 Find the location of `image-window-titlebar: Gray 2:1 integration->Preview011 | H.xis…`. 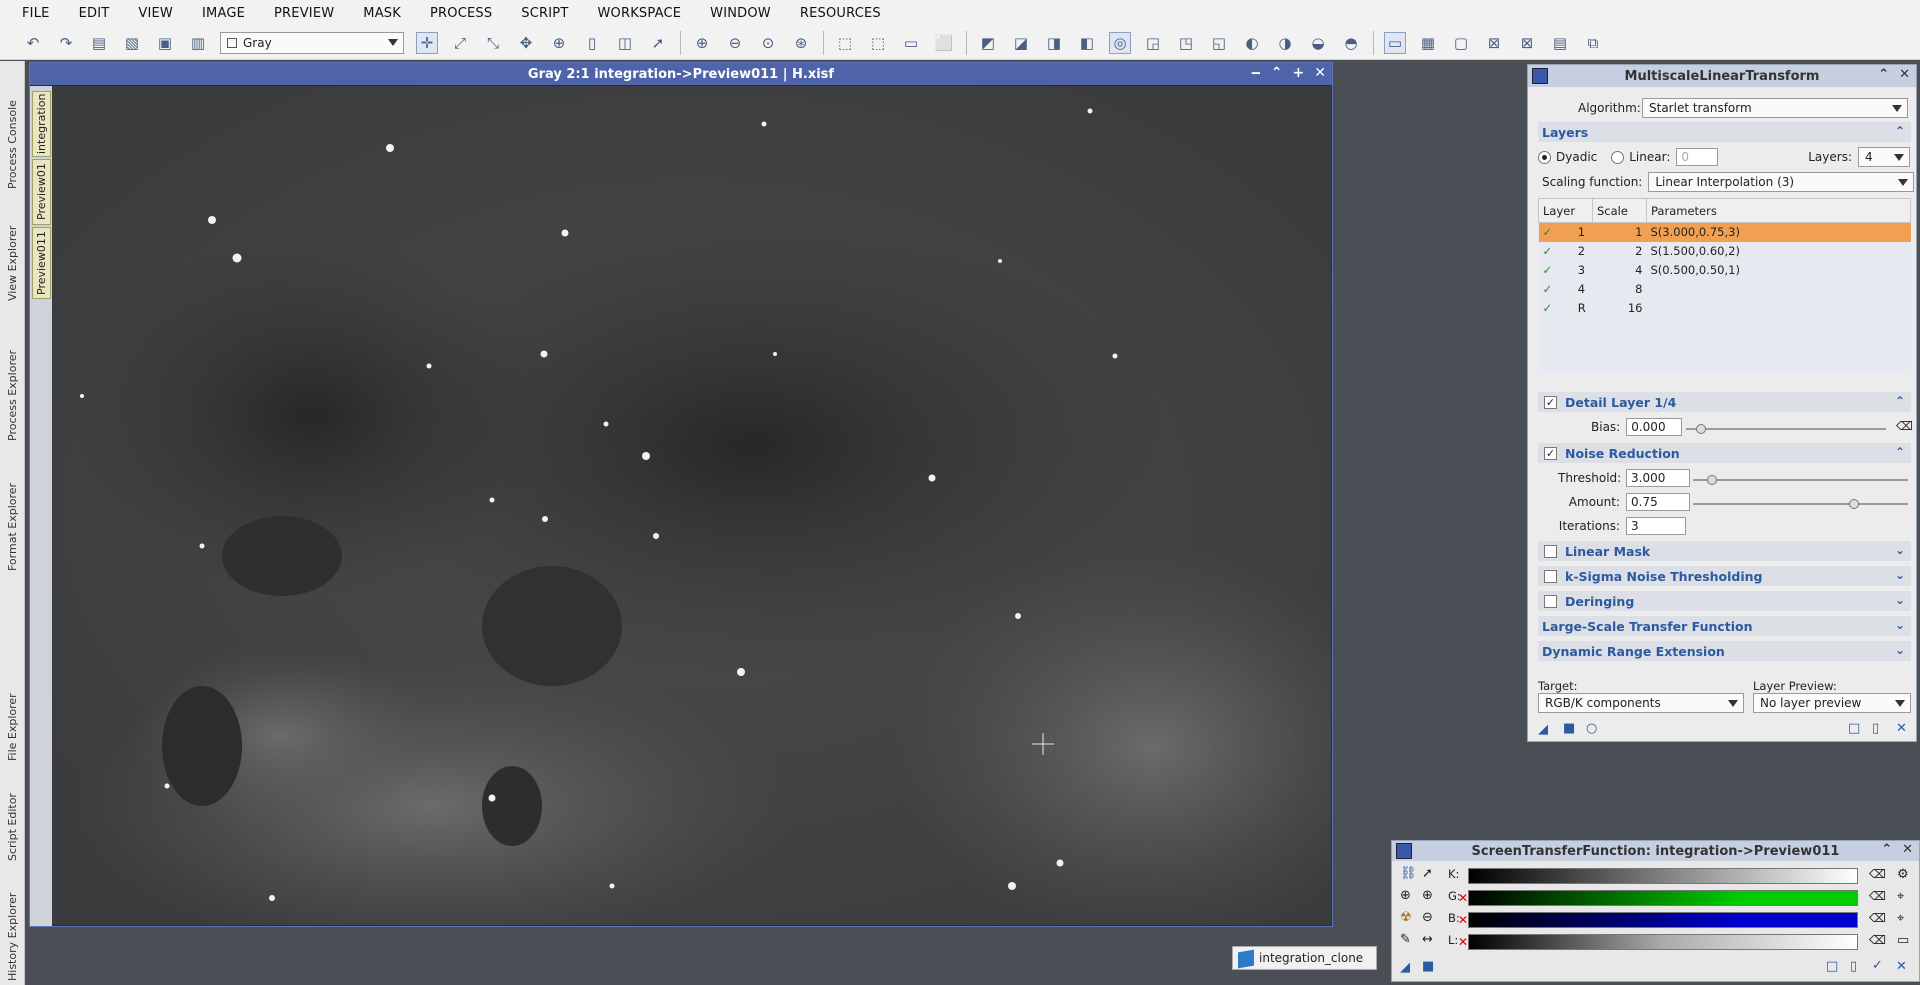

image-window-titlebar: Gray 2:1 integration->Preview011 | H.xis… is located at coordinates (681, 74).